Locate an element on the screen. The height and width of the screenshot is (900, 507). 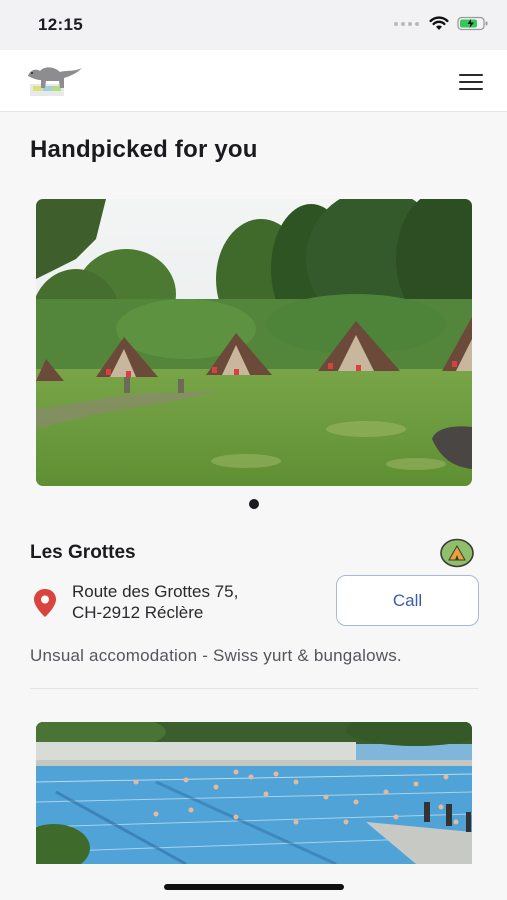
venue-address: Route des Grottes 75, CH-2912 Réclère is located at coordinates (155, 602).